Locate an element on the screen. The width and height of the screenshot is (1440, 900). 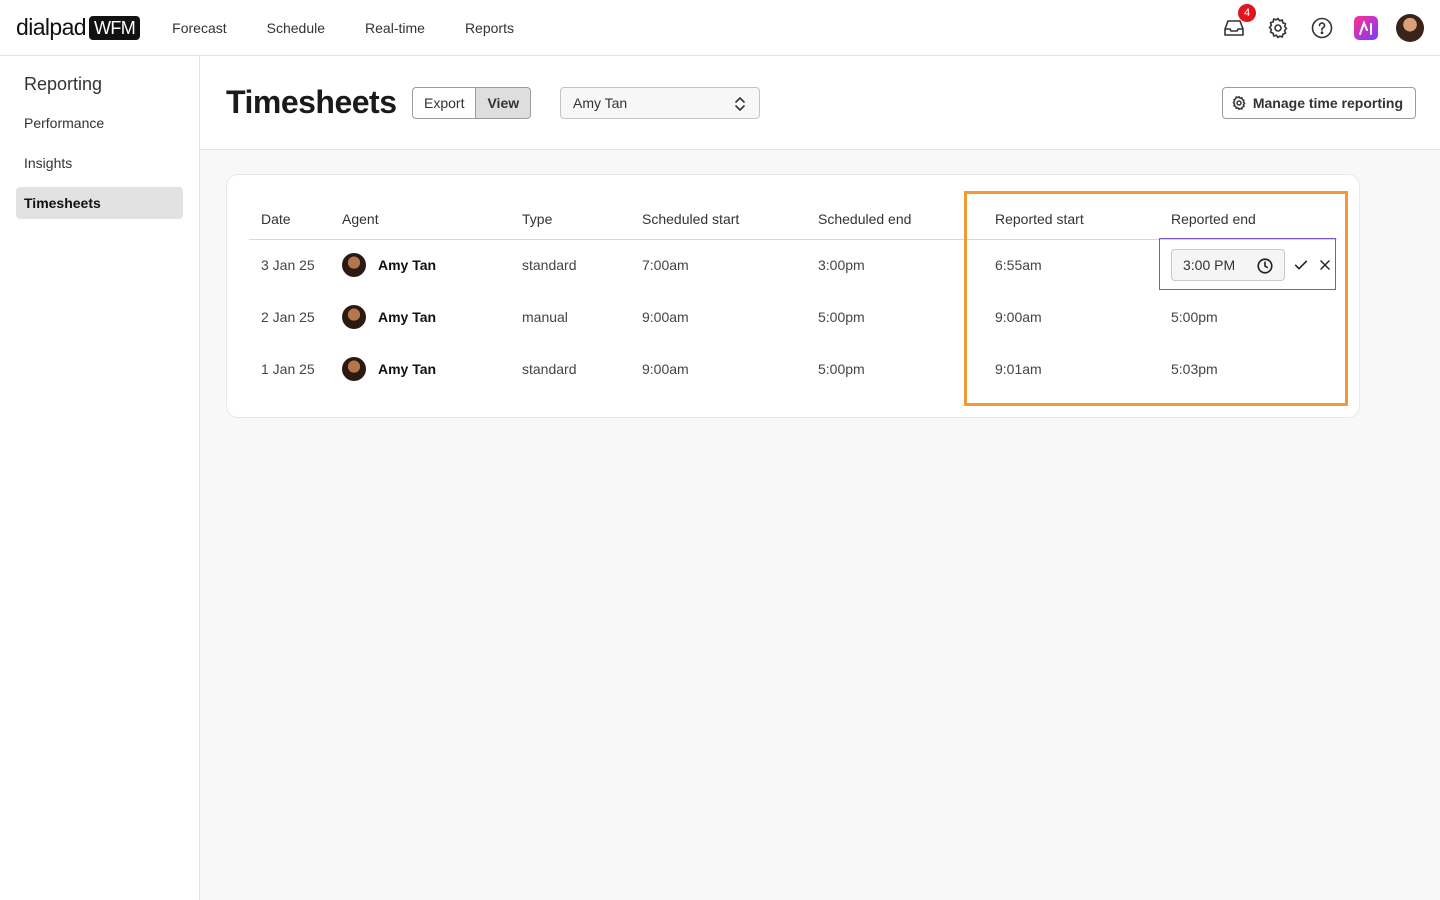
ai-assistant-button is located at coordinates (1366, 28).